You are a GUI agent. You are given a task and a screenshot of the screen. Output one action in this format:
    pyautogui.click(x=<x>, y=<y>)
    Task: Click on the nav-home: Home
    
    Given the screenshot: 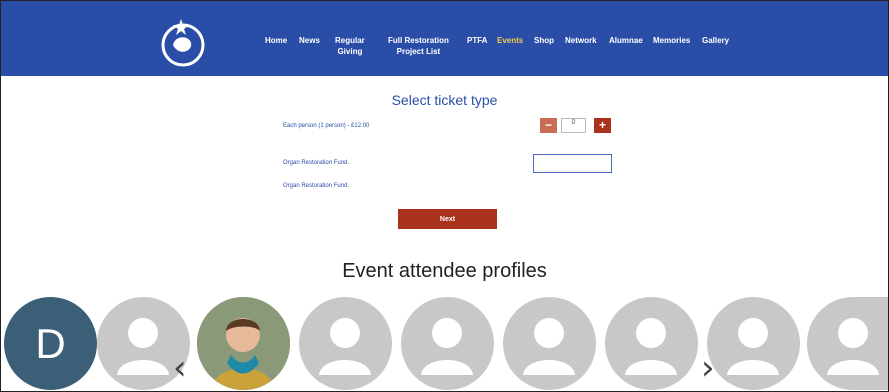 What is the action you would take?
    pyautogui.click(x=276, y=40)
    